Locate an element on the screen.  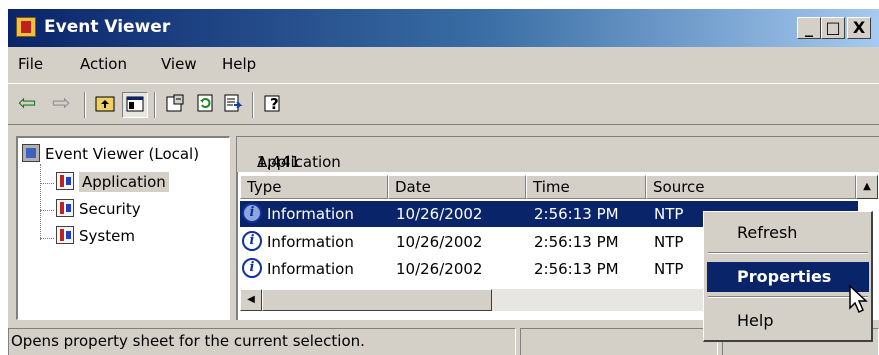
scroll-up-button: ▲ is located at coordinates (867, 187).